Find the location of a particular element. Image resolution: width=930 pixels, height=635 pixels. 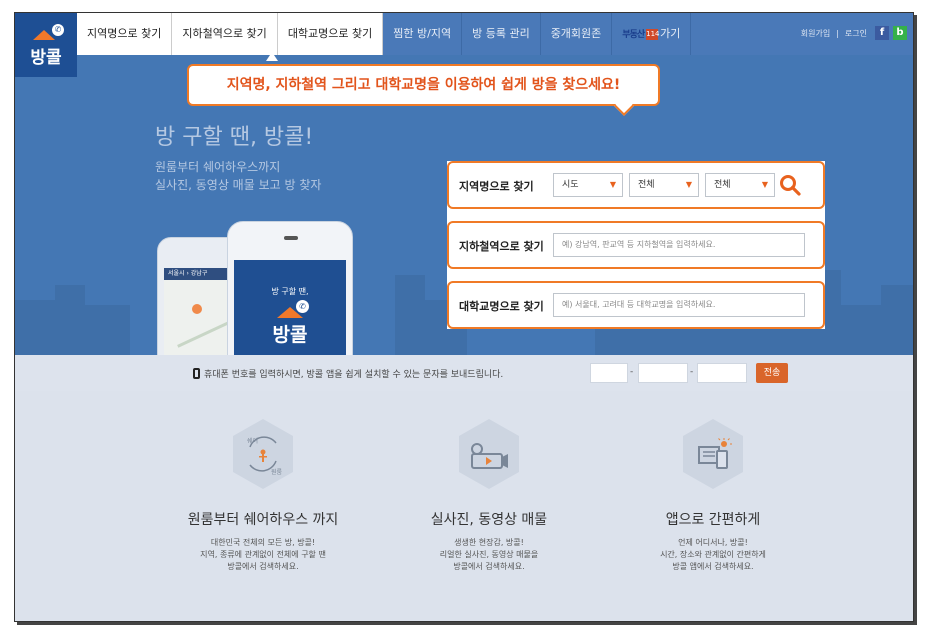

region-sido-select: 시도 ▼ is located at coordinates (588, 185).